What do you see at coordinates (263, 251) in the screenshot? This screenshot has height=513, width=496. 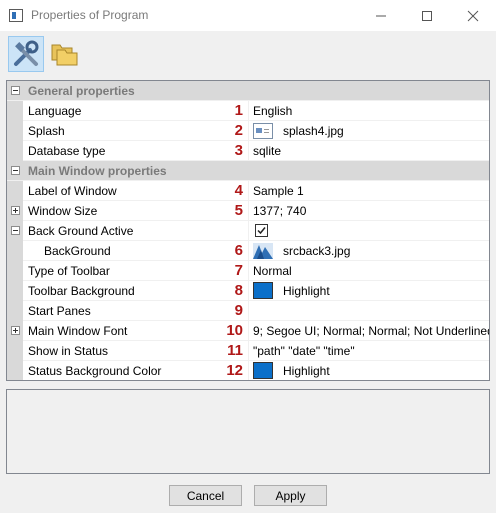 I see `background-thumbnail-icon` at bounding box center [263, 251].